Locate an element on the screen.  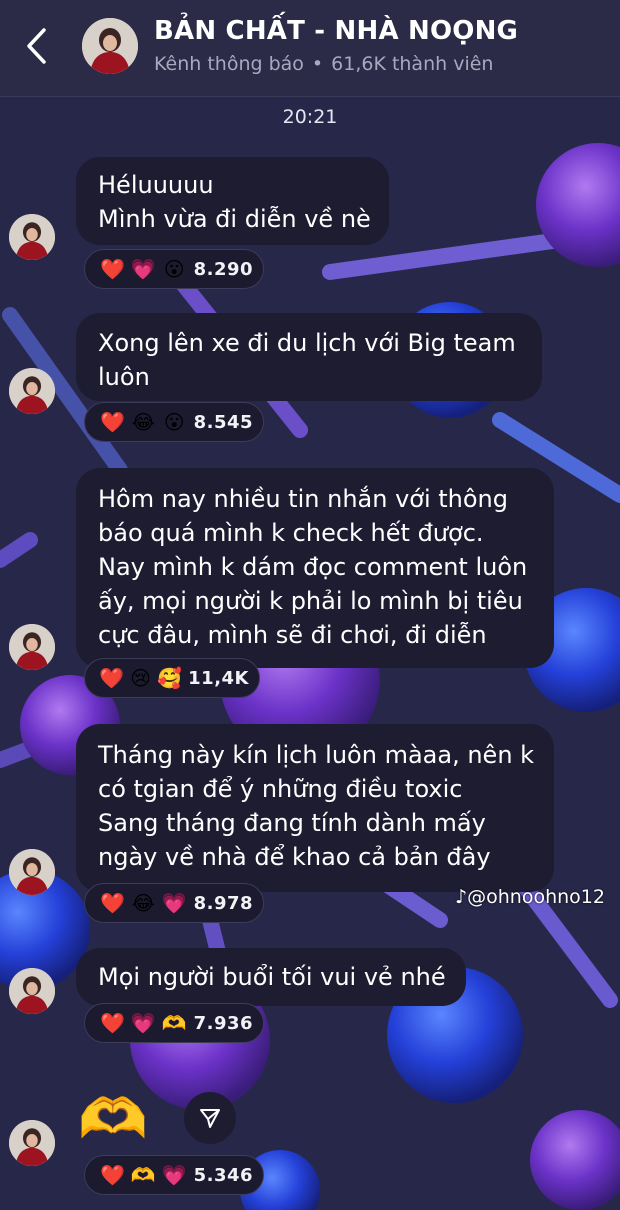
message-bubble: Héluuuuu Mình vừa đi diễn về nè is located at coordinates (232, 201).